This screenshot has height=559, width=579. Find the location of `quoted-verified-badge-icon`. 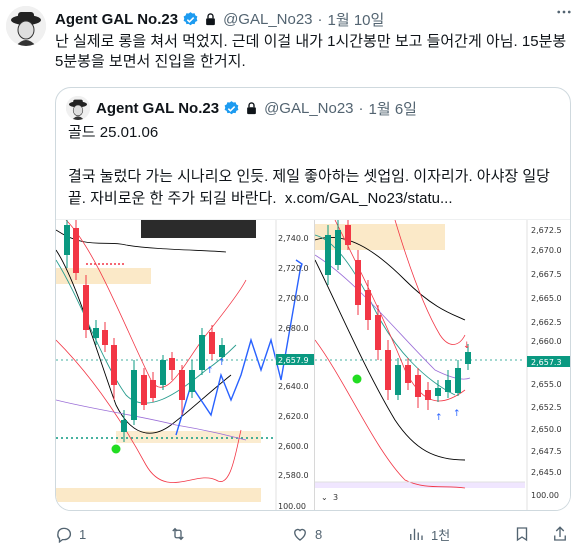

quoted-verified-badge-icon is located at coordinates (231, 107).